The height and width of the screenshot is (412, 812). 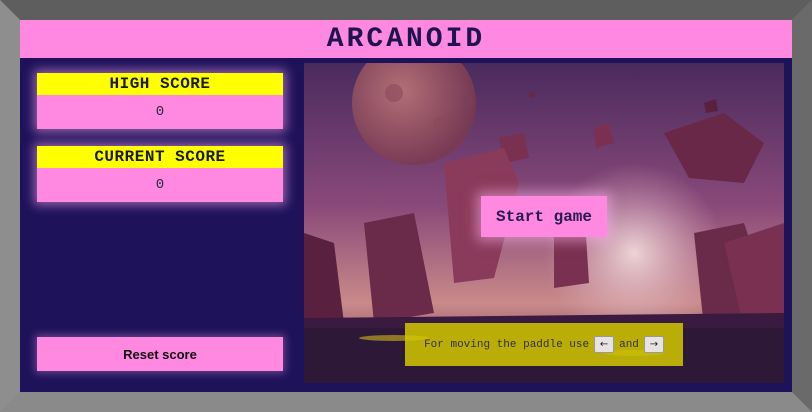 I want to click on game-title: ARCANOID, so click(x=406, y=39).